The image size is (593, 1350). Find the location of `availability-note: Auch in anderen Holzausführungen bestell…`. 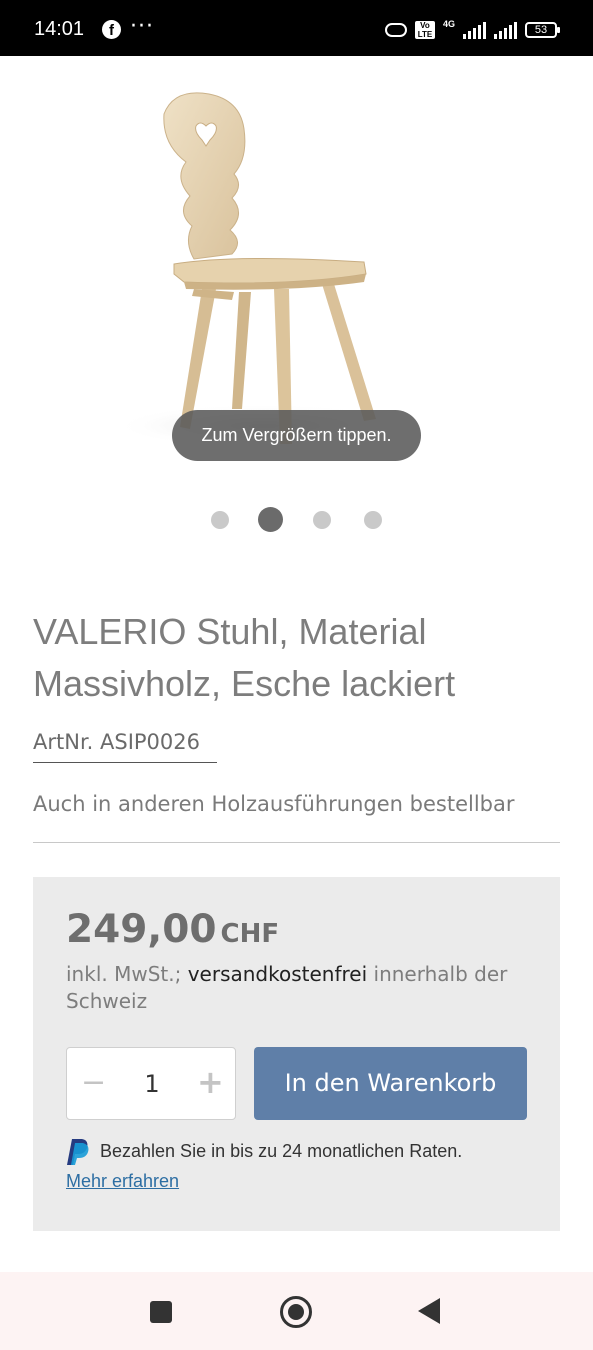

availability-note: Auch in anderen Holzausführungen bestell… is located at coordinates (274, 804).